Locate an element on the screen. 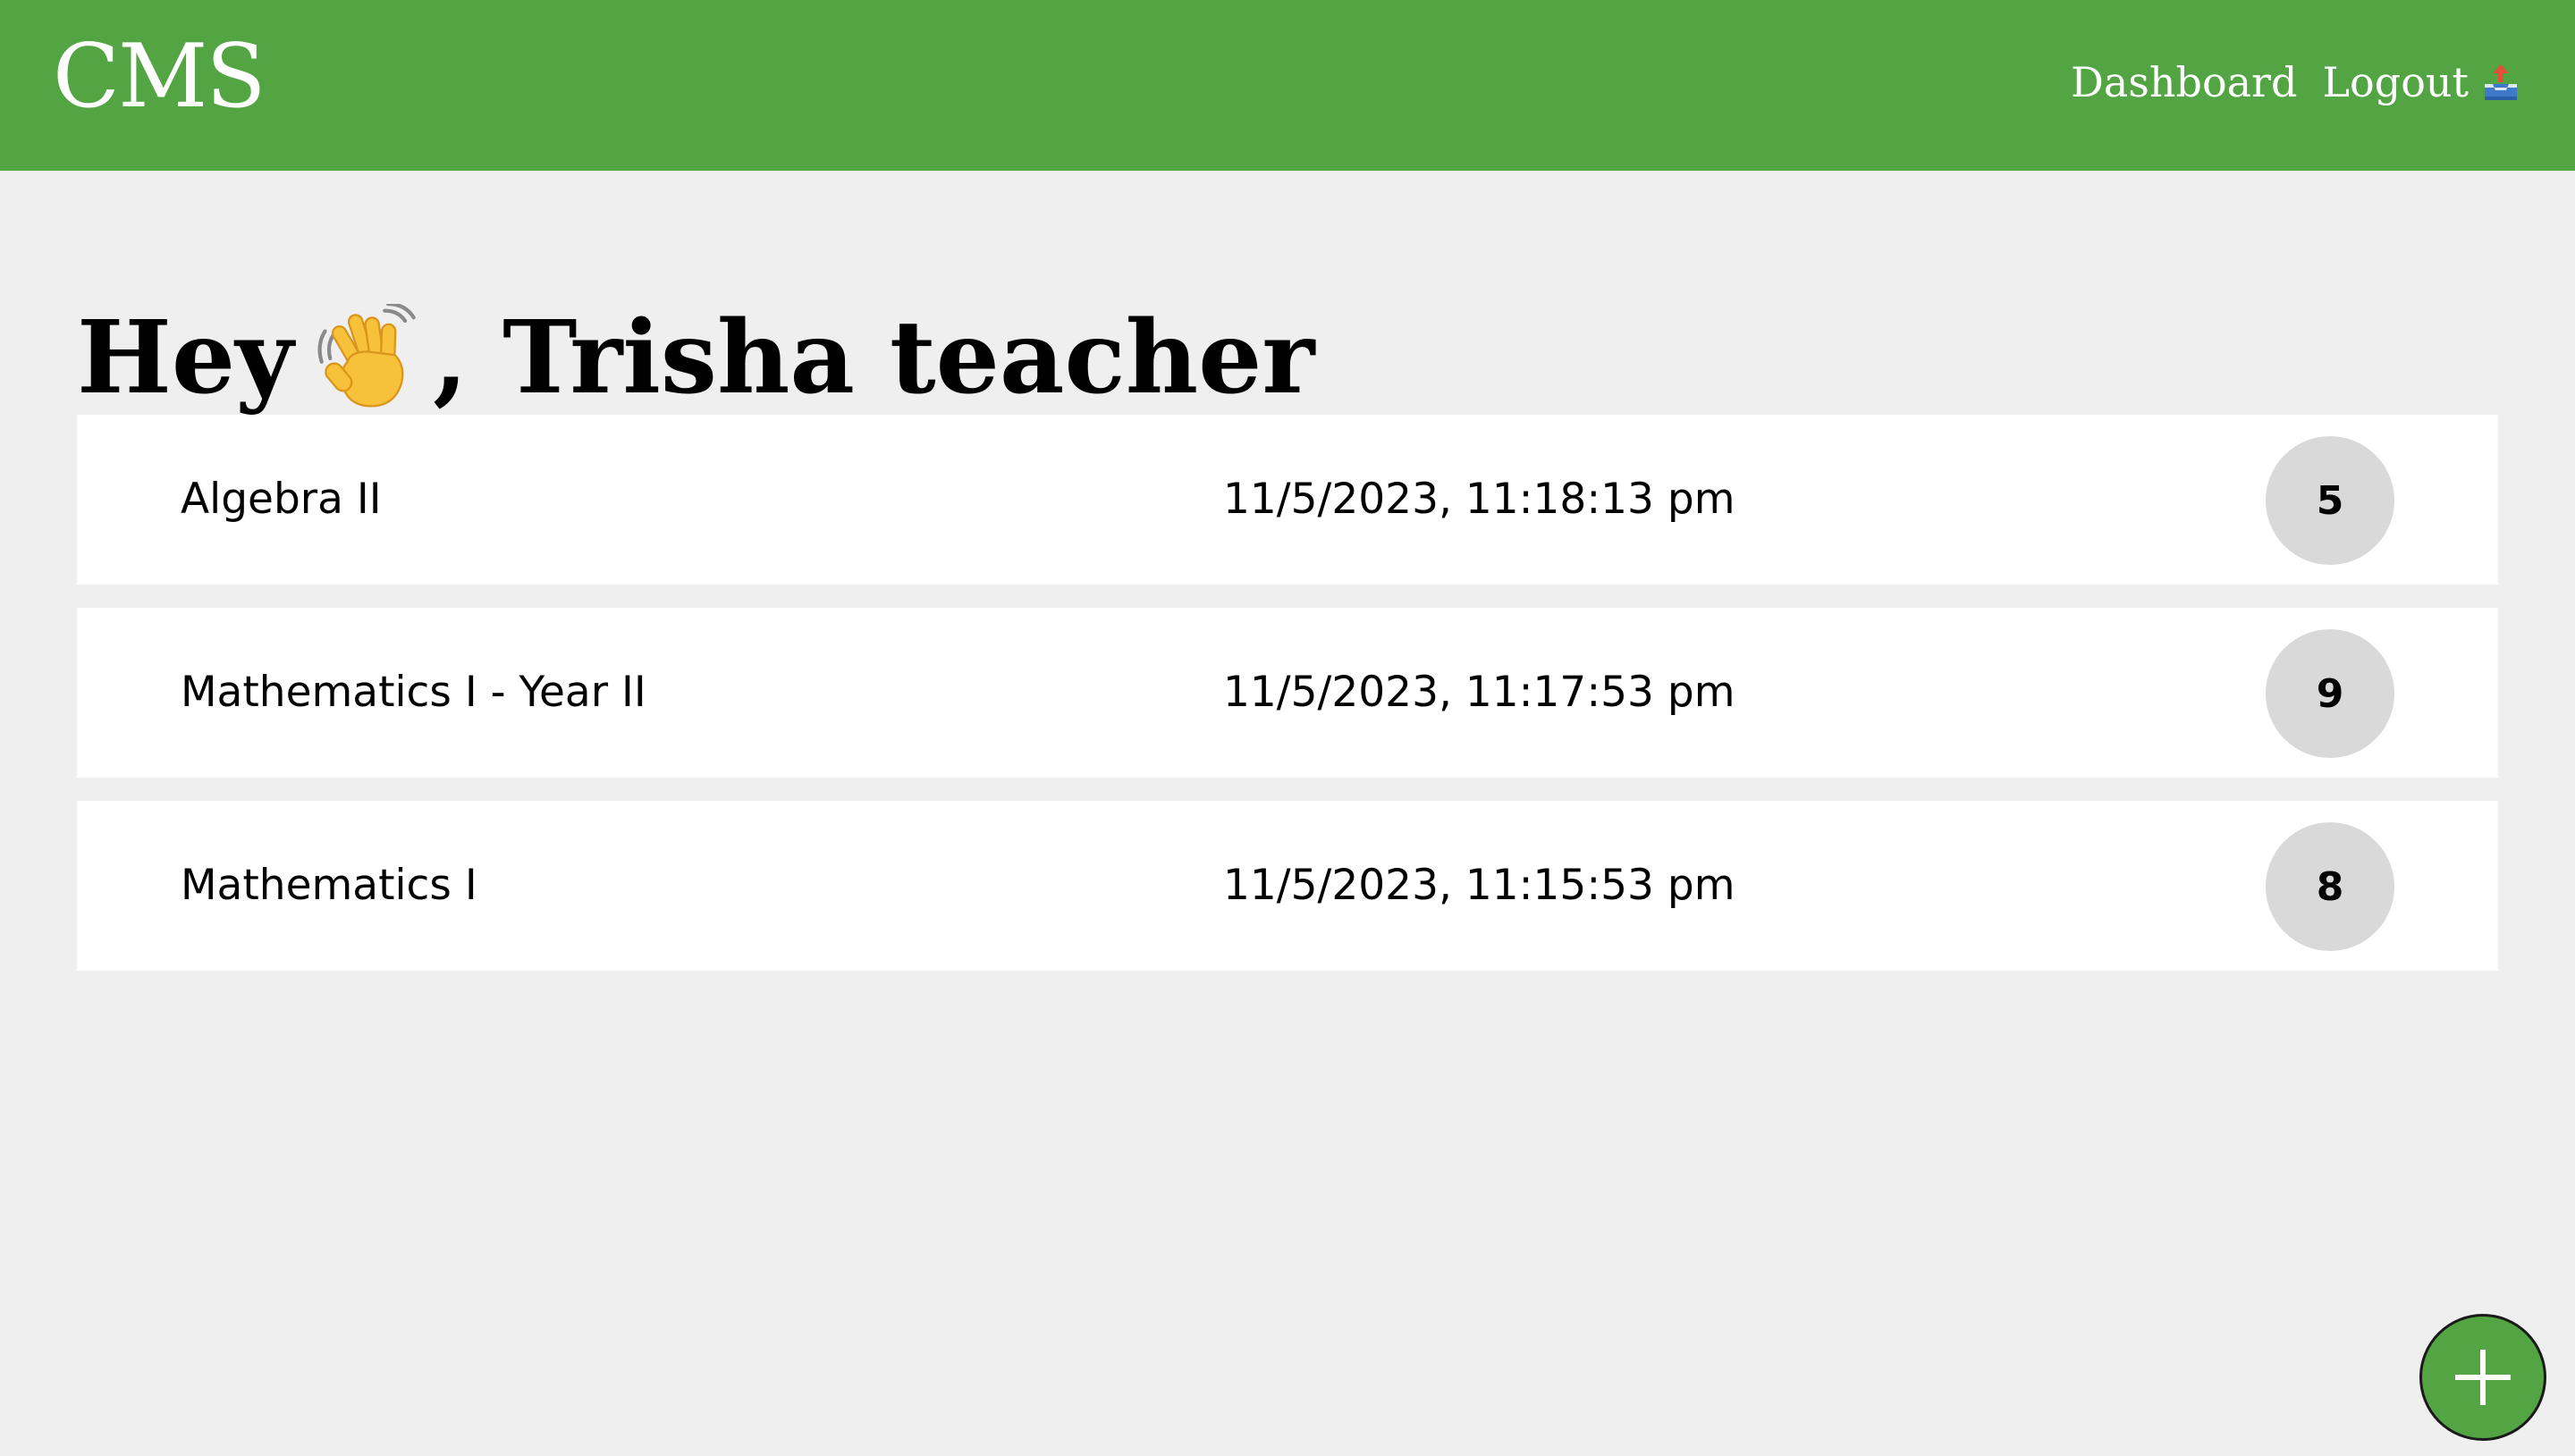 Image resolution: width=2575 pixels, height=1456 pixels. brand-logo: CMS is located at coordinates (159, 76).